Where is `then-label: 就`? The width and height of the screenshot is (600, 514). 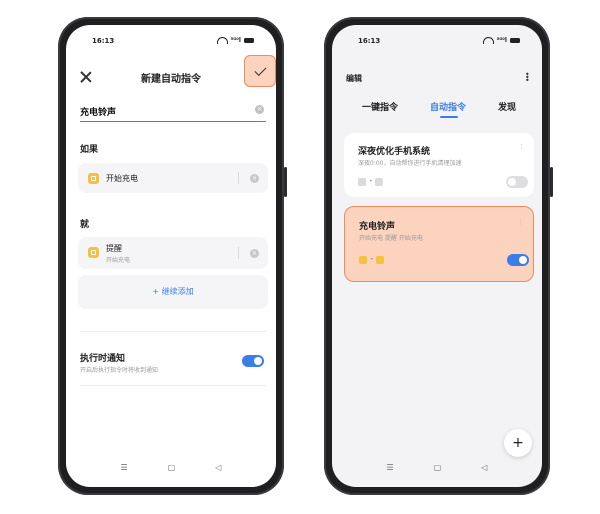
then-label: 就 is located at coordinates (85, 225).